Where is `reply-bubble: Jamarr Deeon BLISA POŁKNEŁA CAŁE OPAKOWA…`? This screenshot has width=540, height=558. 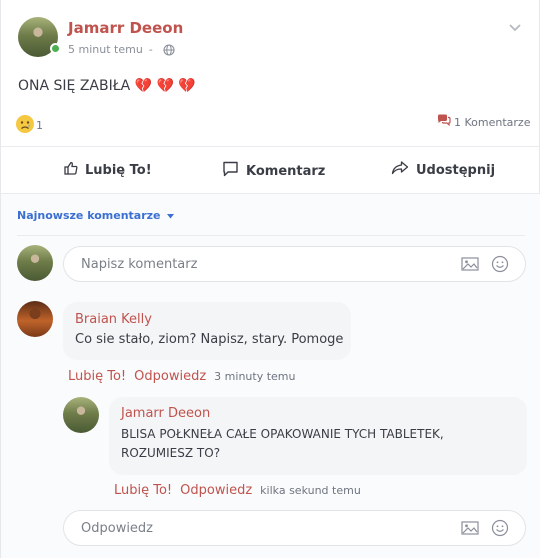 reply-bubble: Jamarr Deeon BLISA POŁKNEŁA CAŁE OPAKOWA… is located at coordinates (318, 436).